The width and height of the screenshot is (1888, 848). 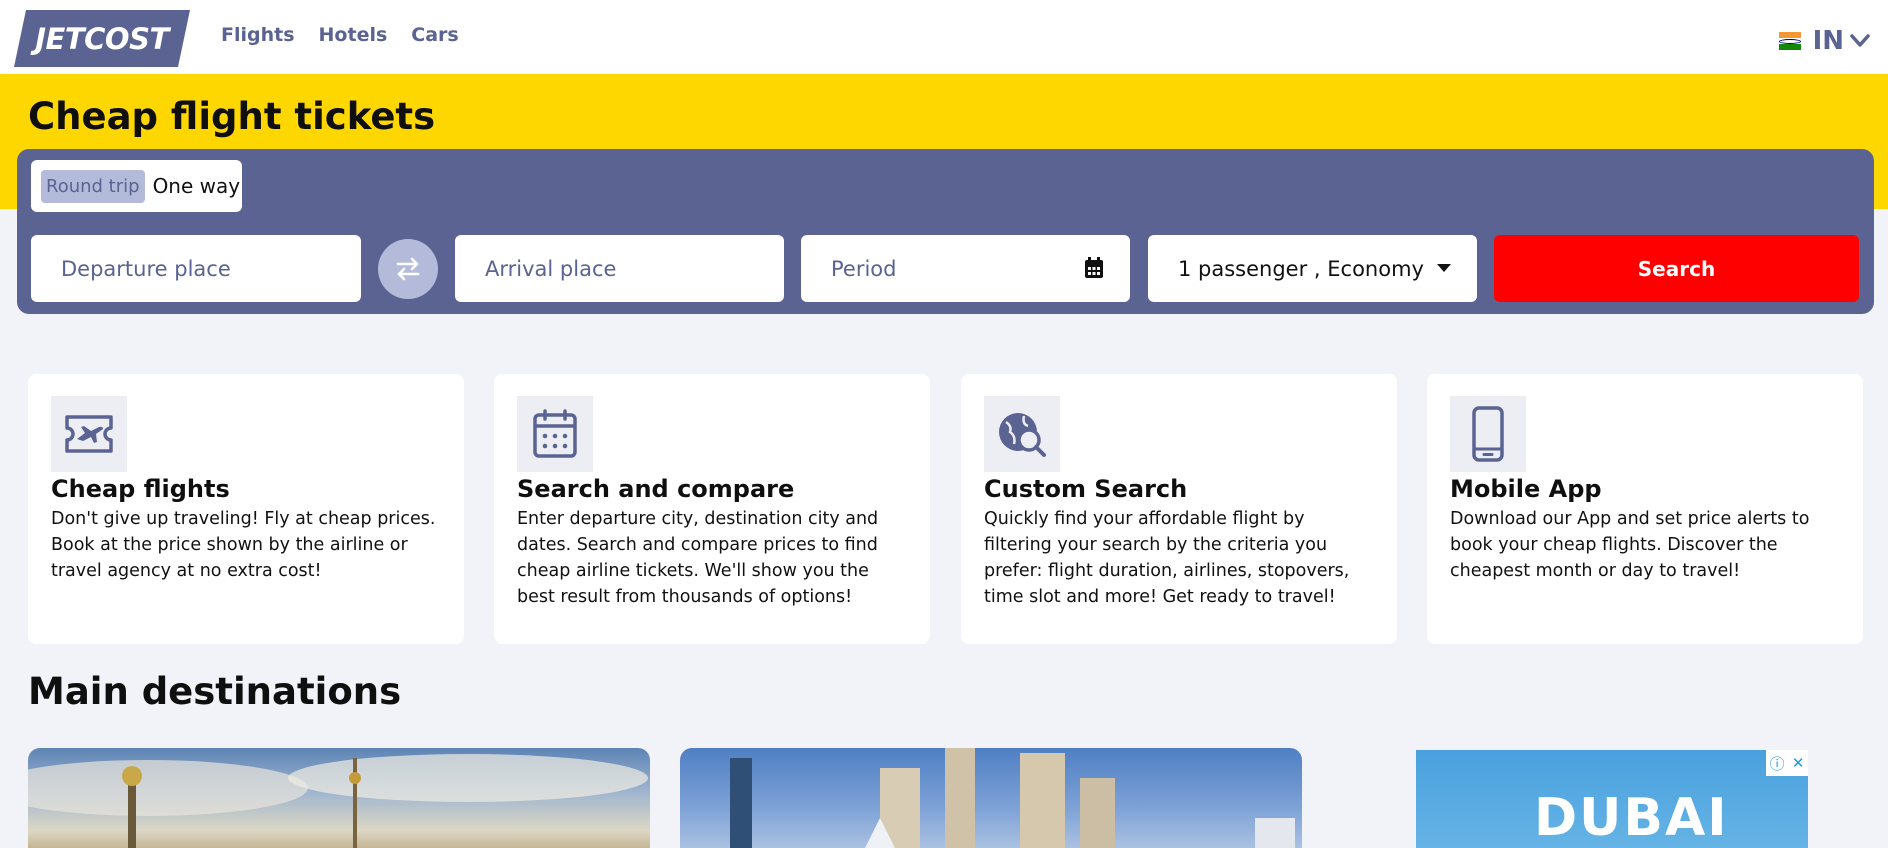 I want to click on feature-title: Search and compare, so click(x=656, y=489).